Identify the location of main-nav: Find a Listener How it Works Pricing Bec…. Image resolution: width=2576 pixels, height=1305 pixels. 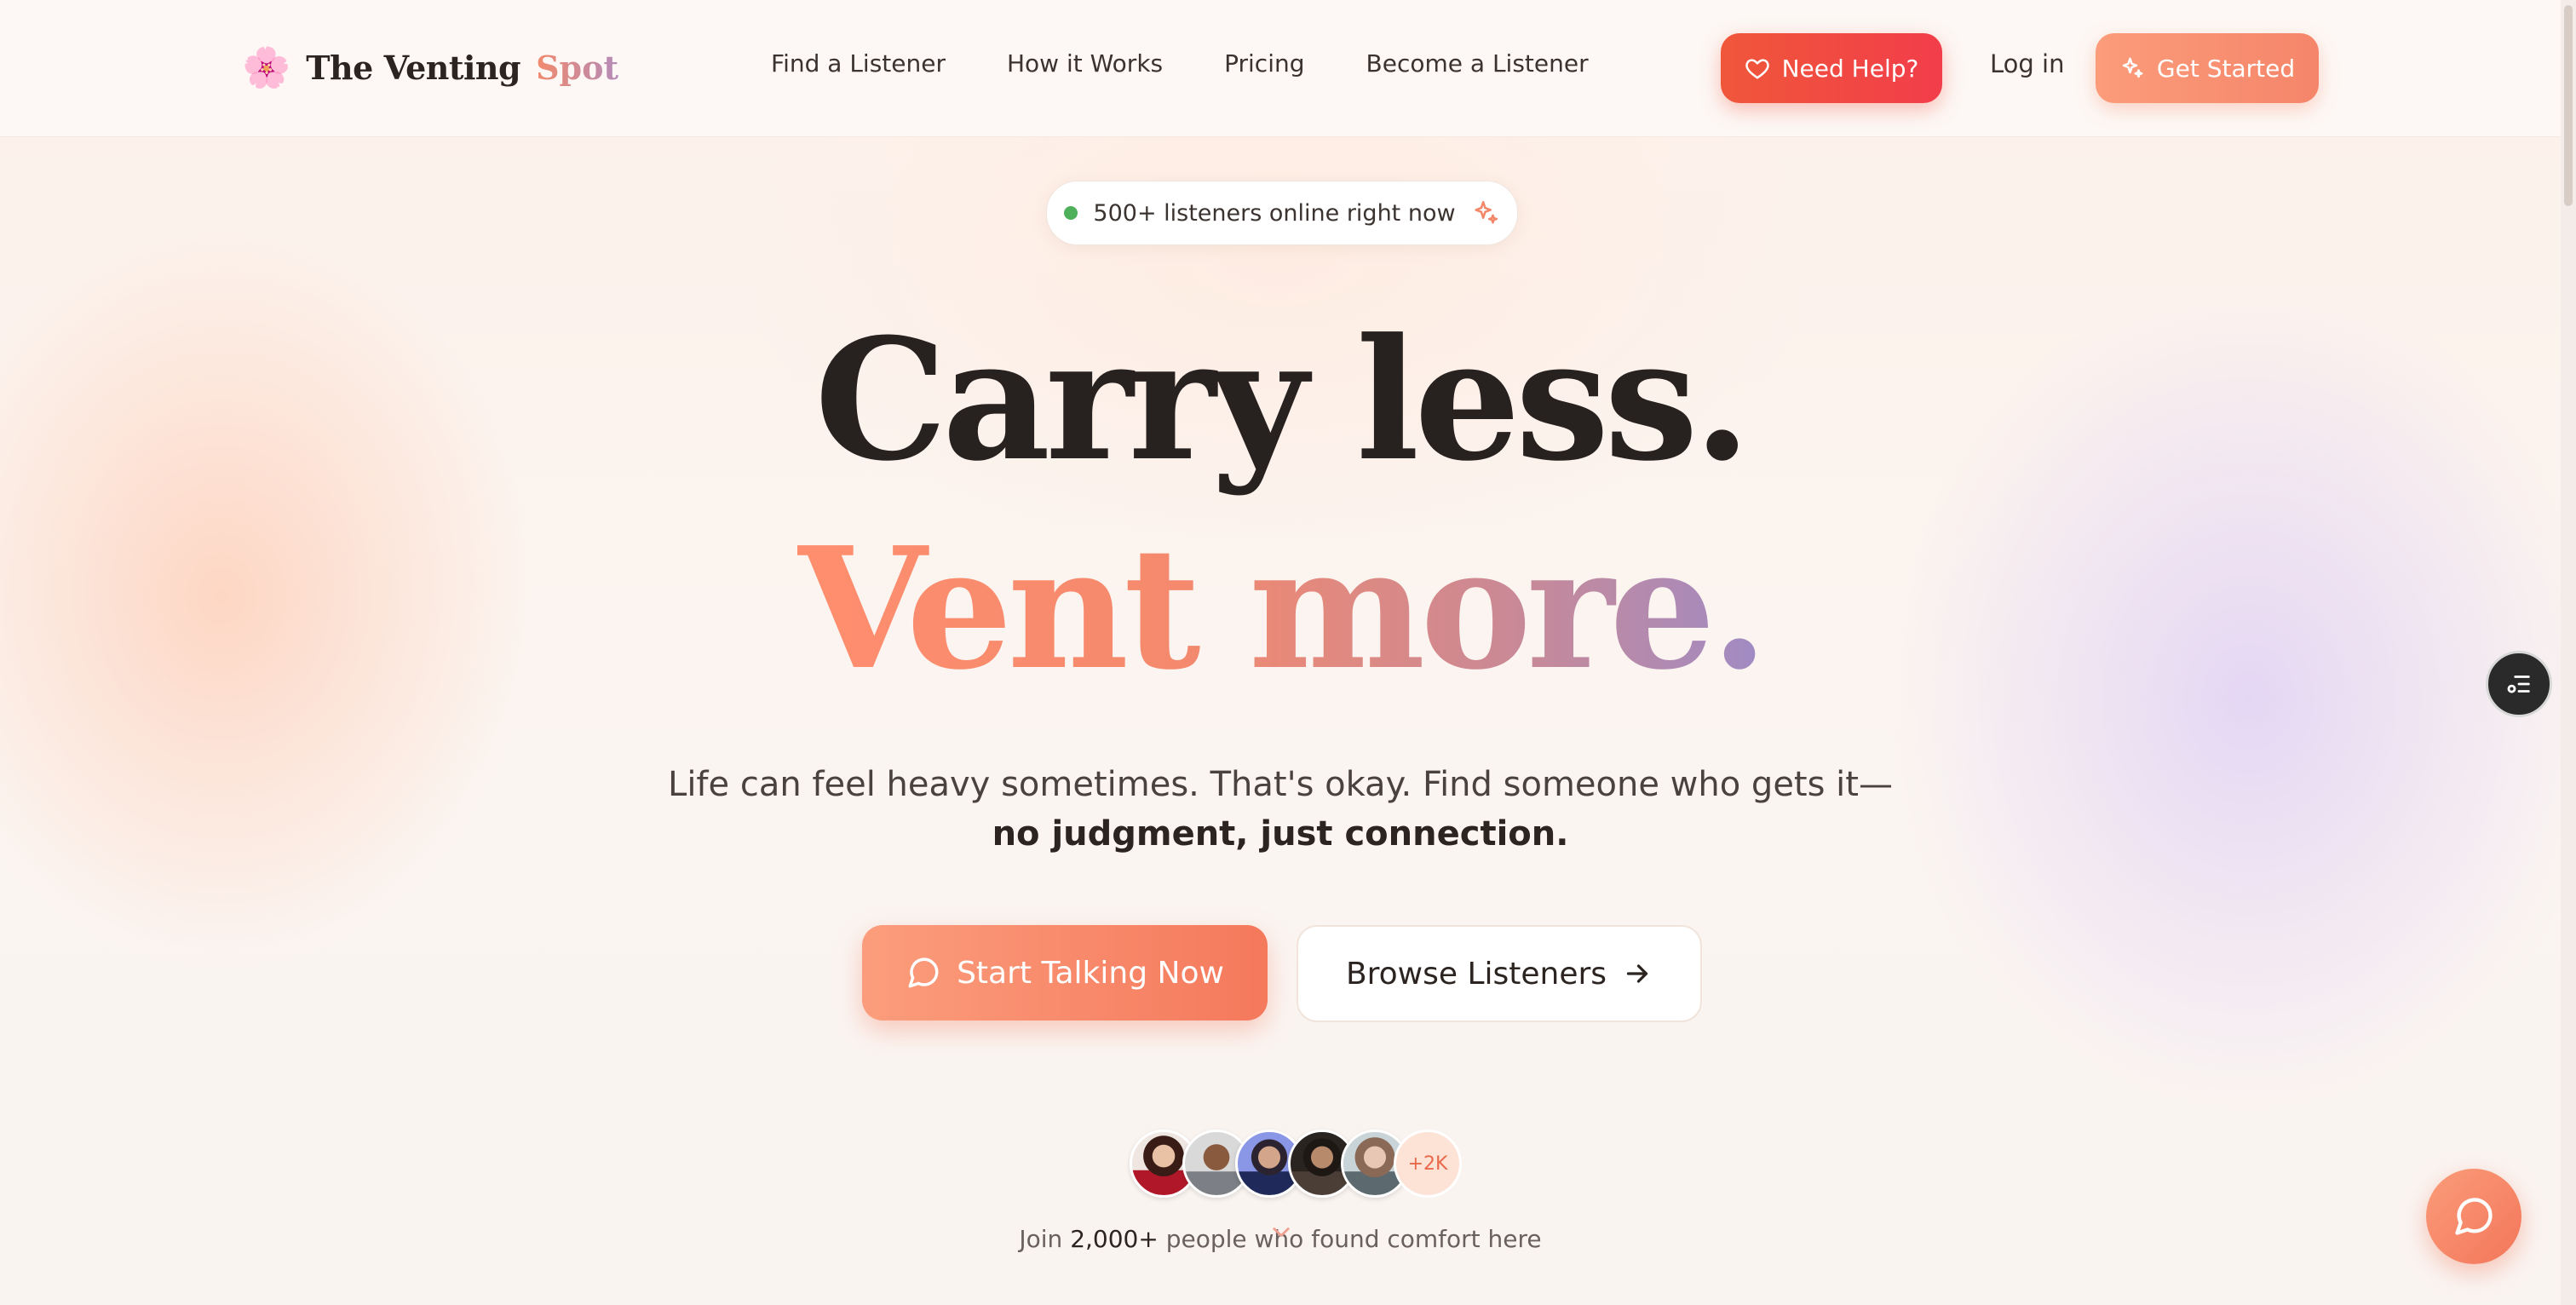
(1180, 63).